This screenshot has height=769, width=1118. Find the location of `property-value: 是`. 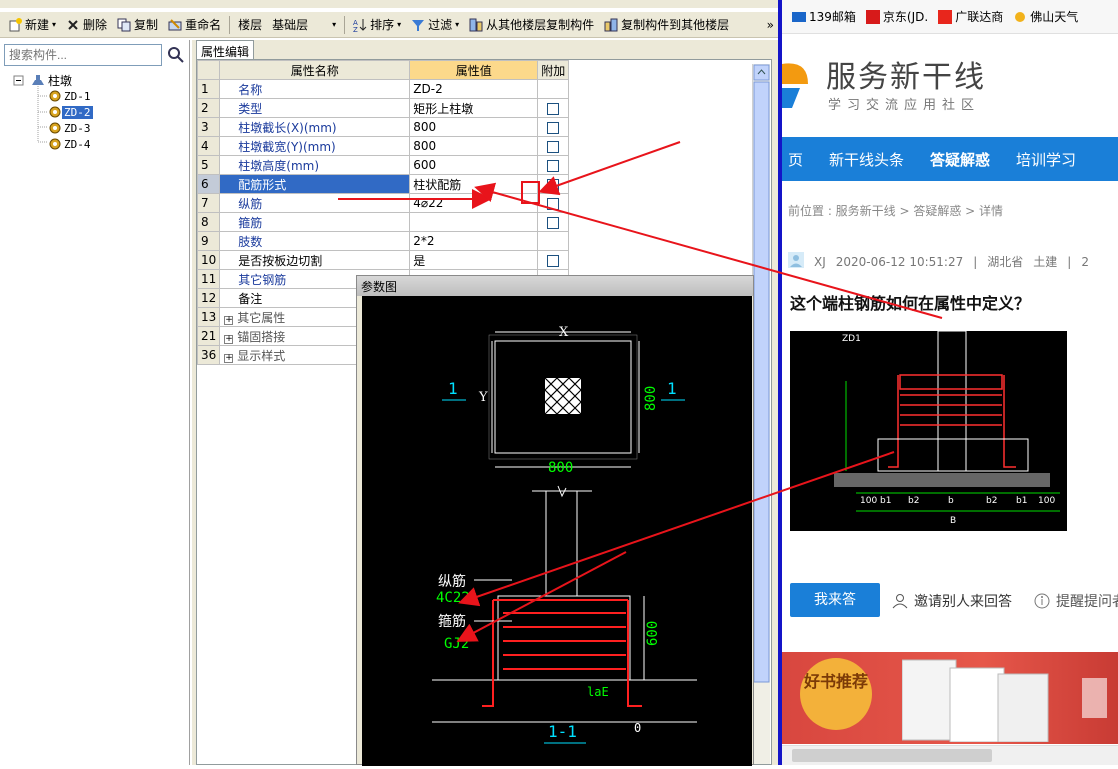

property-value: 是 is located at coordinates (474, 260).